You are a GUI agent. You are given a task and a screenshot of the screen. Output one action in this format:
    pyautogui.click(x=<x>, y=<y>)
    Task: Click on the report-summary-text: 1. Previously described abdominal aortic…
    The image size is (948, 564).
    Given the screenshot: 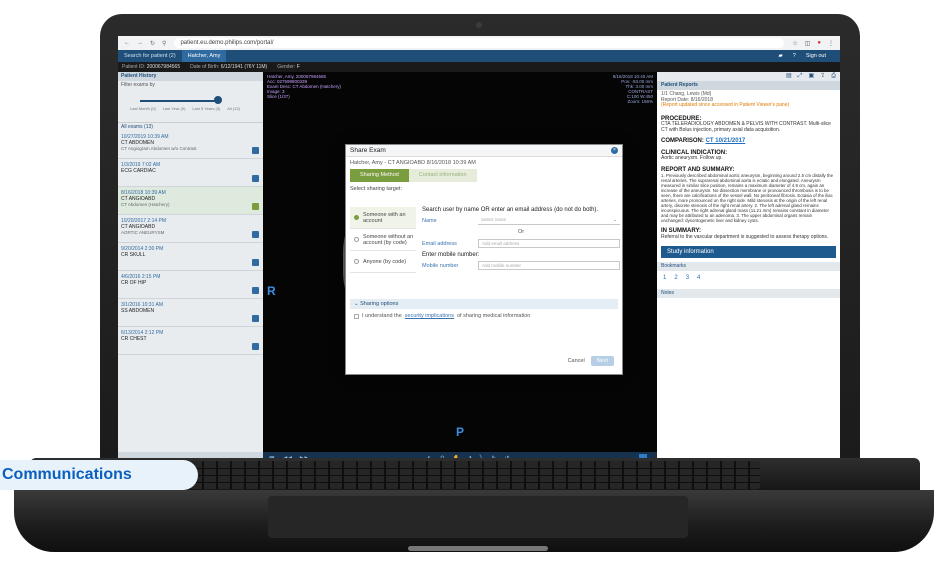 What is the action you would take?
    pyautogui.click(x=747, y=198)
    